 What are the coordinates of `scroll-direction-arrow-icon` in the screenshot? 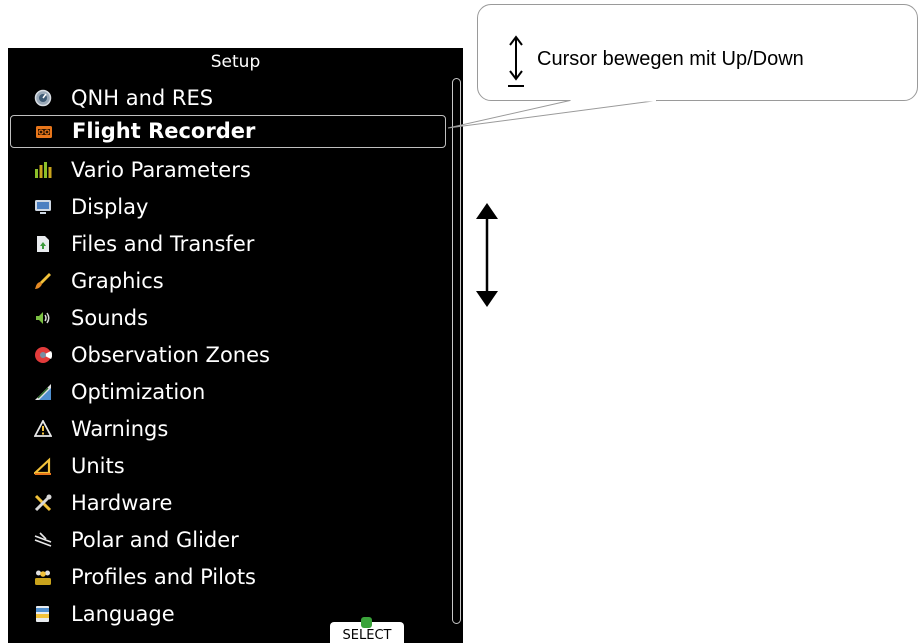 It's located at (487, 255).